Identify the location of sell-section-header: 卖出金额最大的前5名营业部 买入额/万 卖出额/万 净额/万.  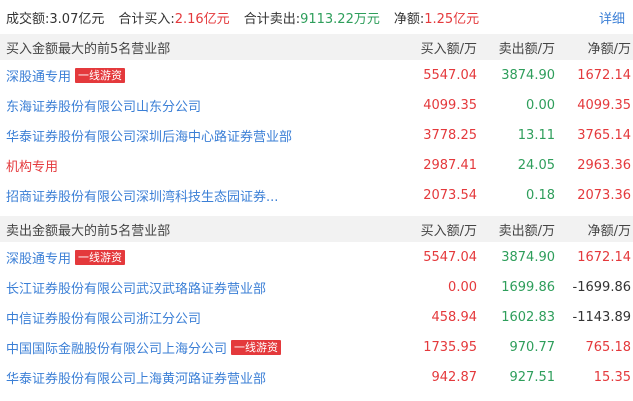
(316, 229).